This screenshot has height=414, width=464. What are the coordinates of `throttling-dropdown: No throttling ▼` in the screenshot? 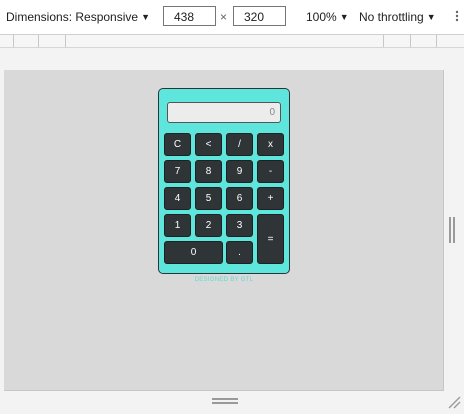 It's located at (397, 17).